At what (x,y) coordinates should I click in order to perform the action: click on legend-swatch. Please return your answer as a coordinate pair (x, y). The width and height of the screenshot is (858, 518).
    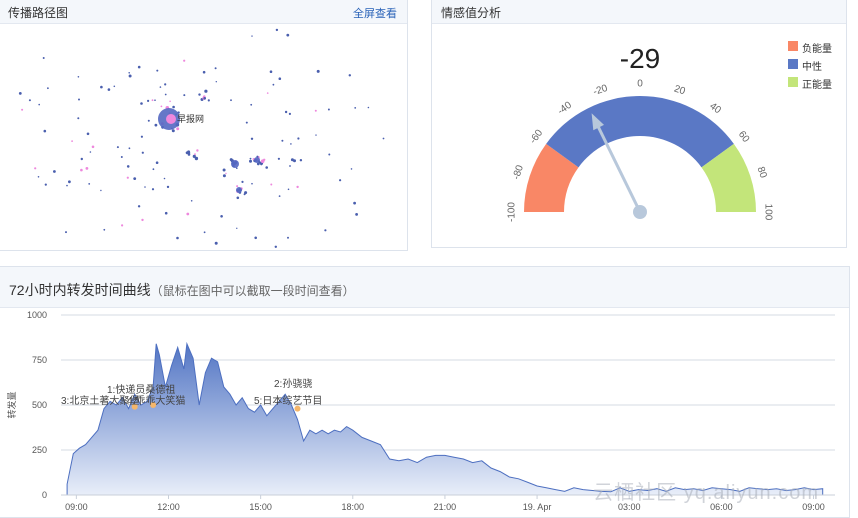
    Looking at the image, I should click on (793, 46).